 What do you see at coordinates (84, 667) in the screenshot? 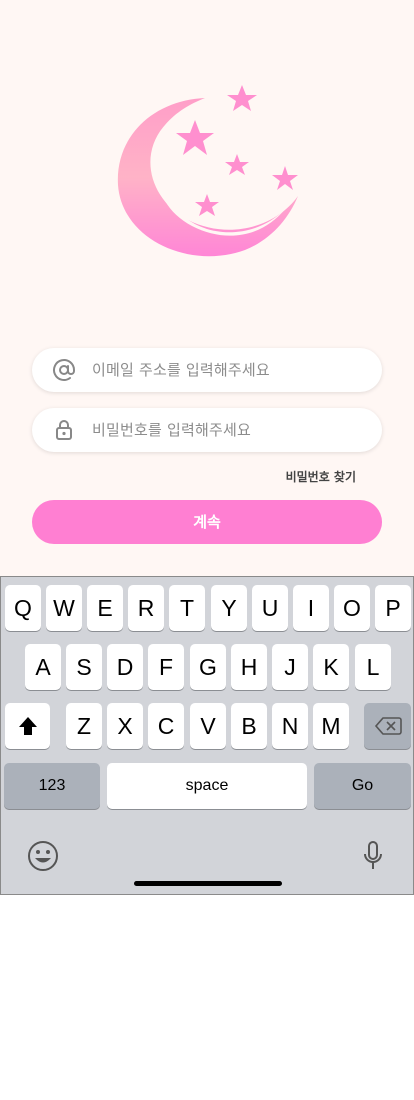
I see `key-s: S` at bounding box center [84, 667].